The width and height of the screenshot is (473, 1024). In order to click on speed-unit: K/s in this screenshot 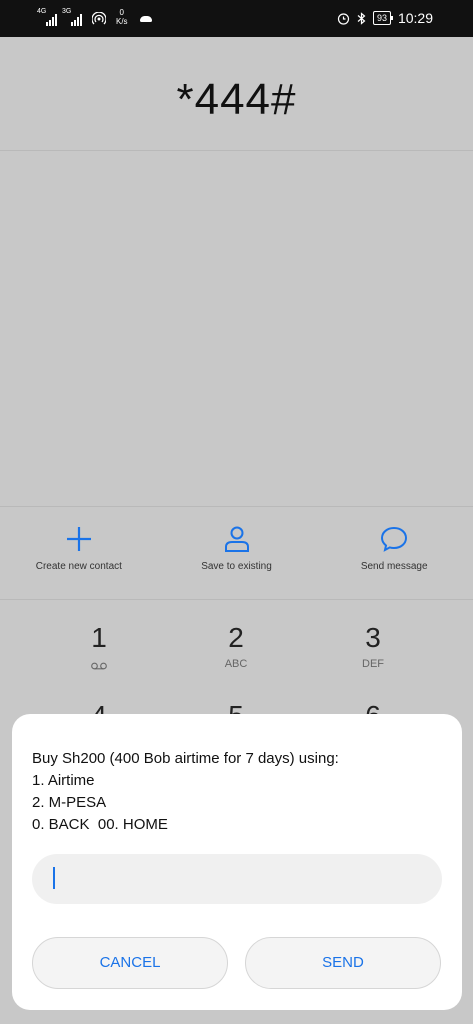, I will do `click(122, 21)`.